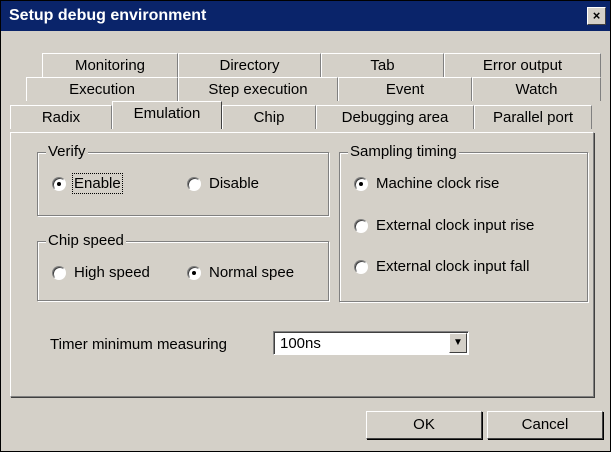 The width and height of the screenshot is (611, 452). I want to click on tab-tab: Tab, so click(382, 65).